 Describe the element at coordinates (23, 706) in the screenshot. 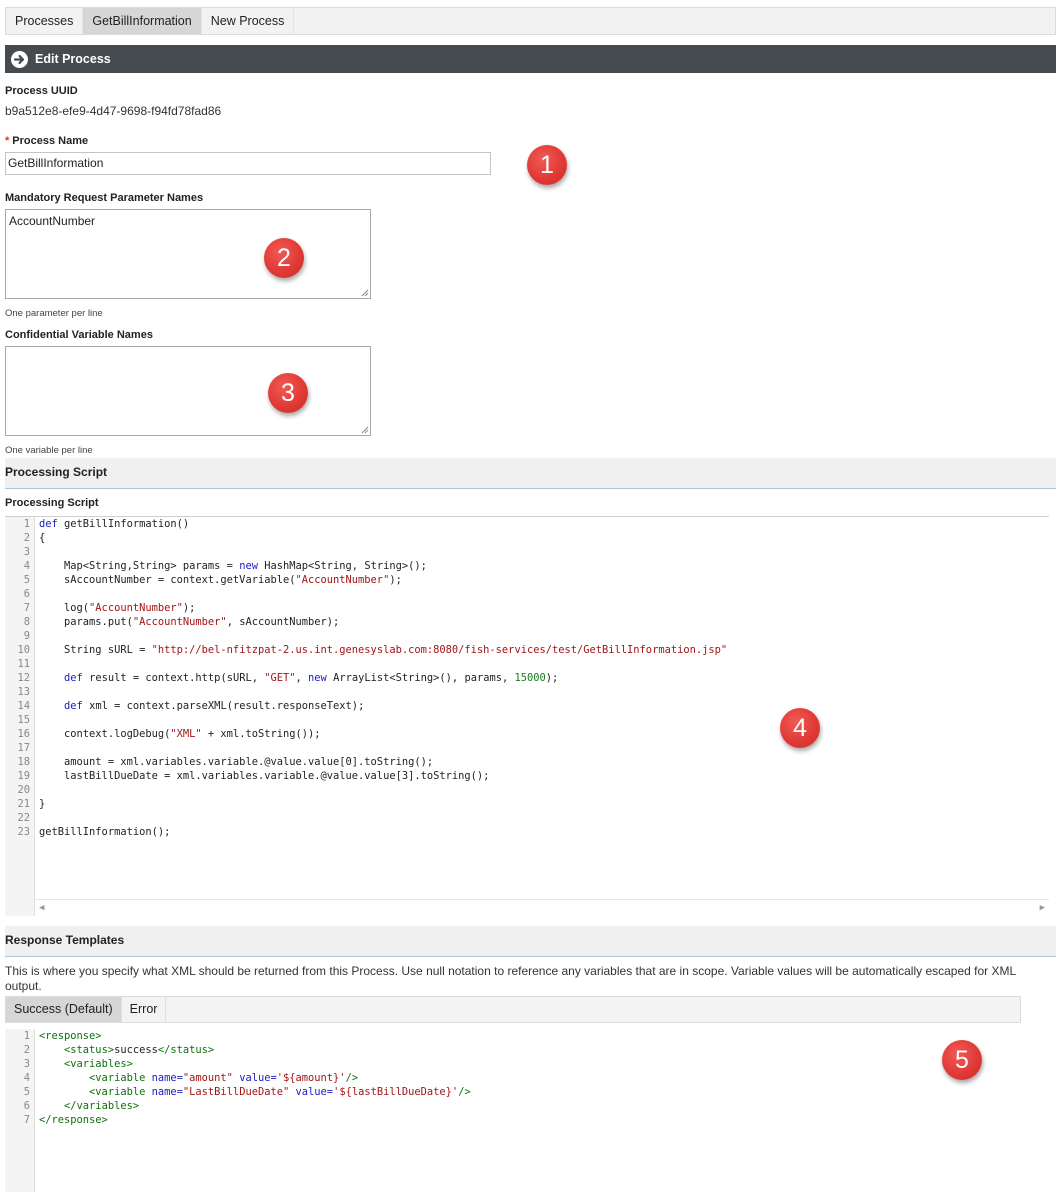

I see `line-number: 14` at that location.